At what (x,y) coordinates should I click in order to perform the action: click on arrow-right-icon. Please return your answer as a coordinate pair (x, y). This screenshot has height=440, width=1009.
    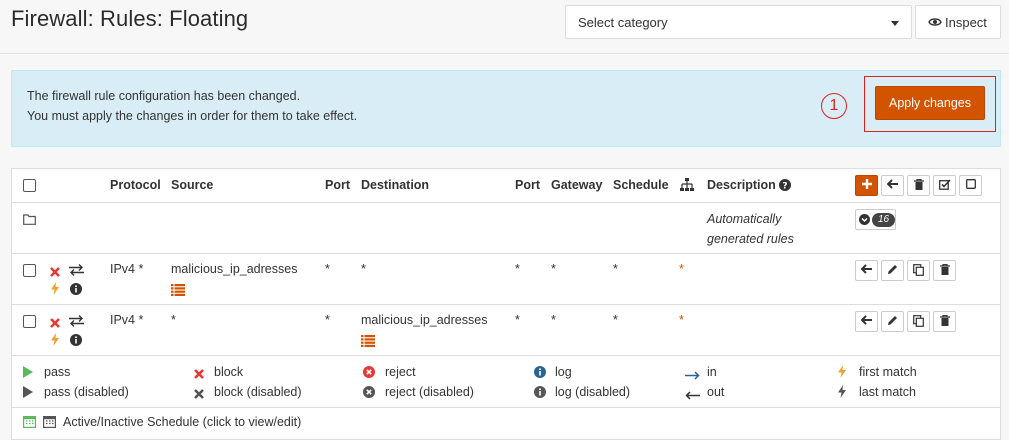
    Looking at the image, I should click on (692, 376).